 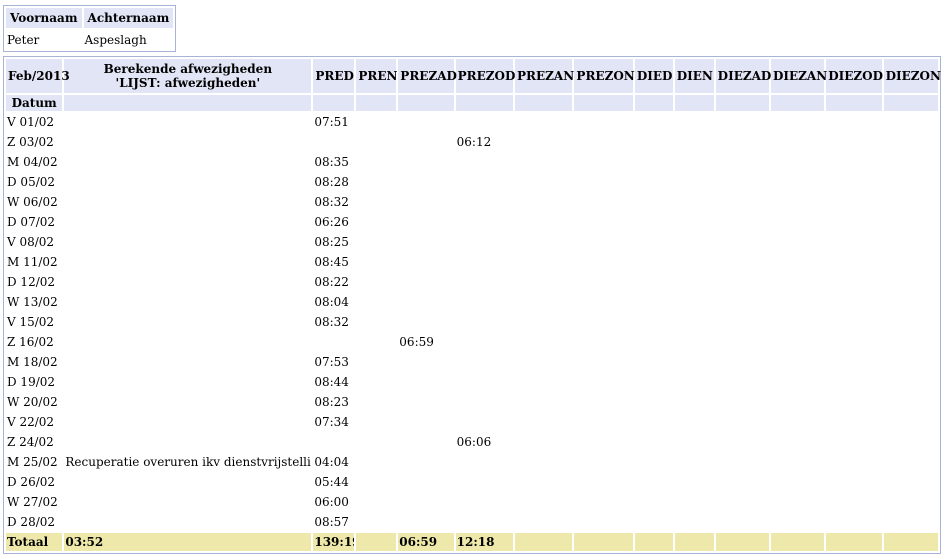 What do you see at coordinates (472, 342) in the screenshot?
I see `table-row: Z 16/02 06:59` at bounding box center [472, 342].